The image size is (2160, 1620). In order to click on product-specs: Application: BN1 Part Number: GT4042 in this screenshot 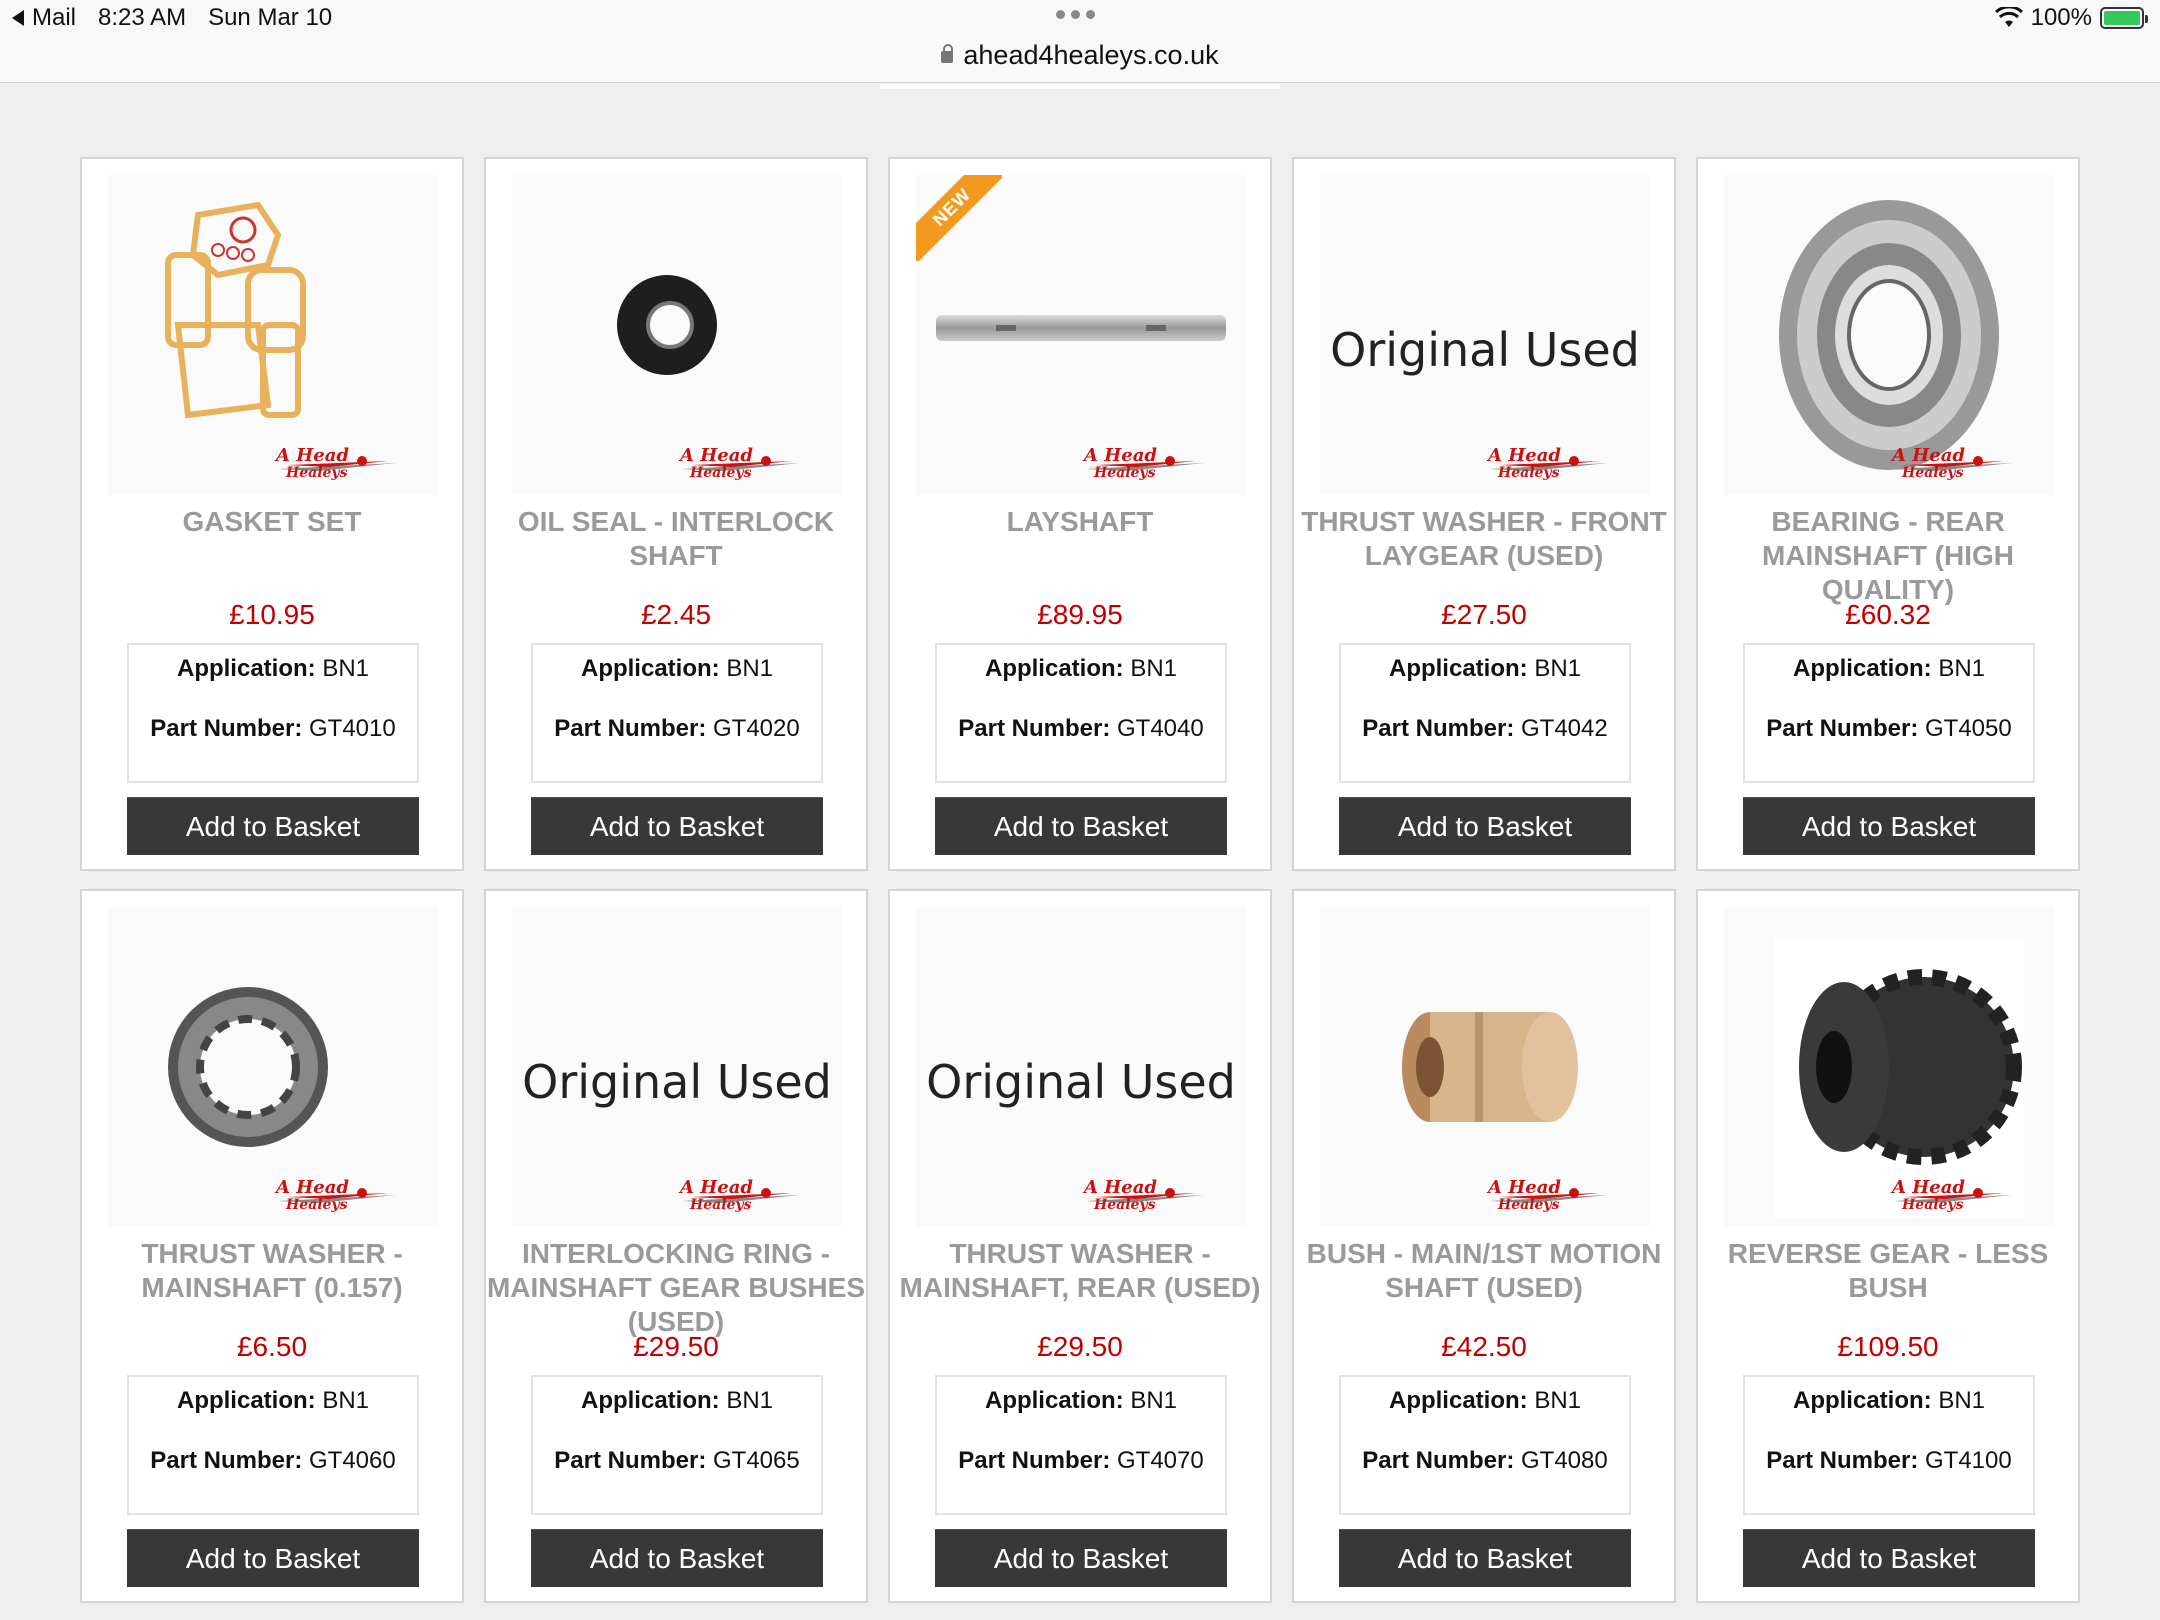, I will do `click(1485, 713)`.